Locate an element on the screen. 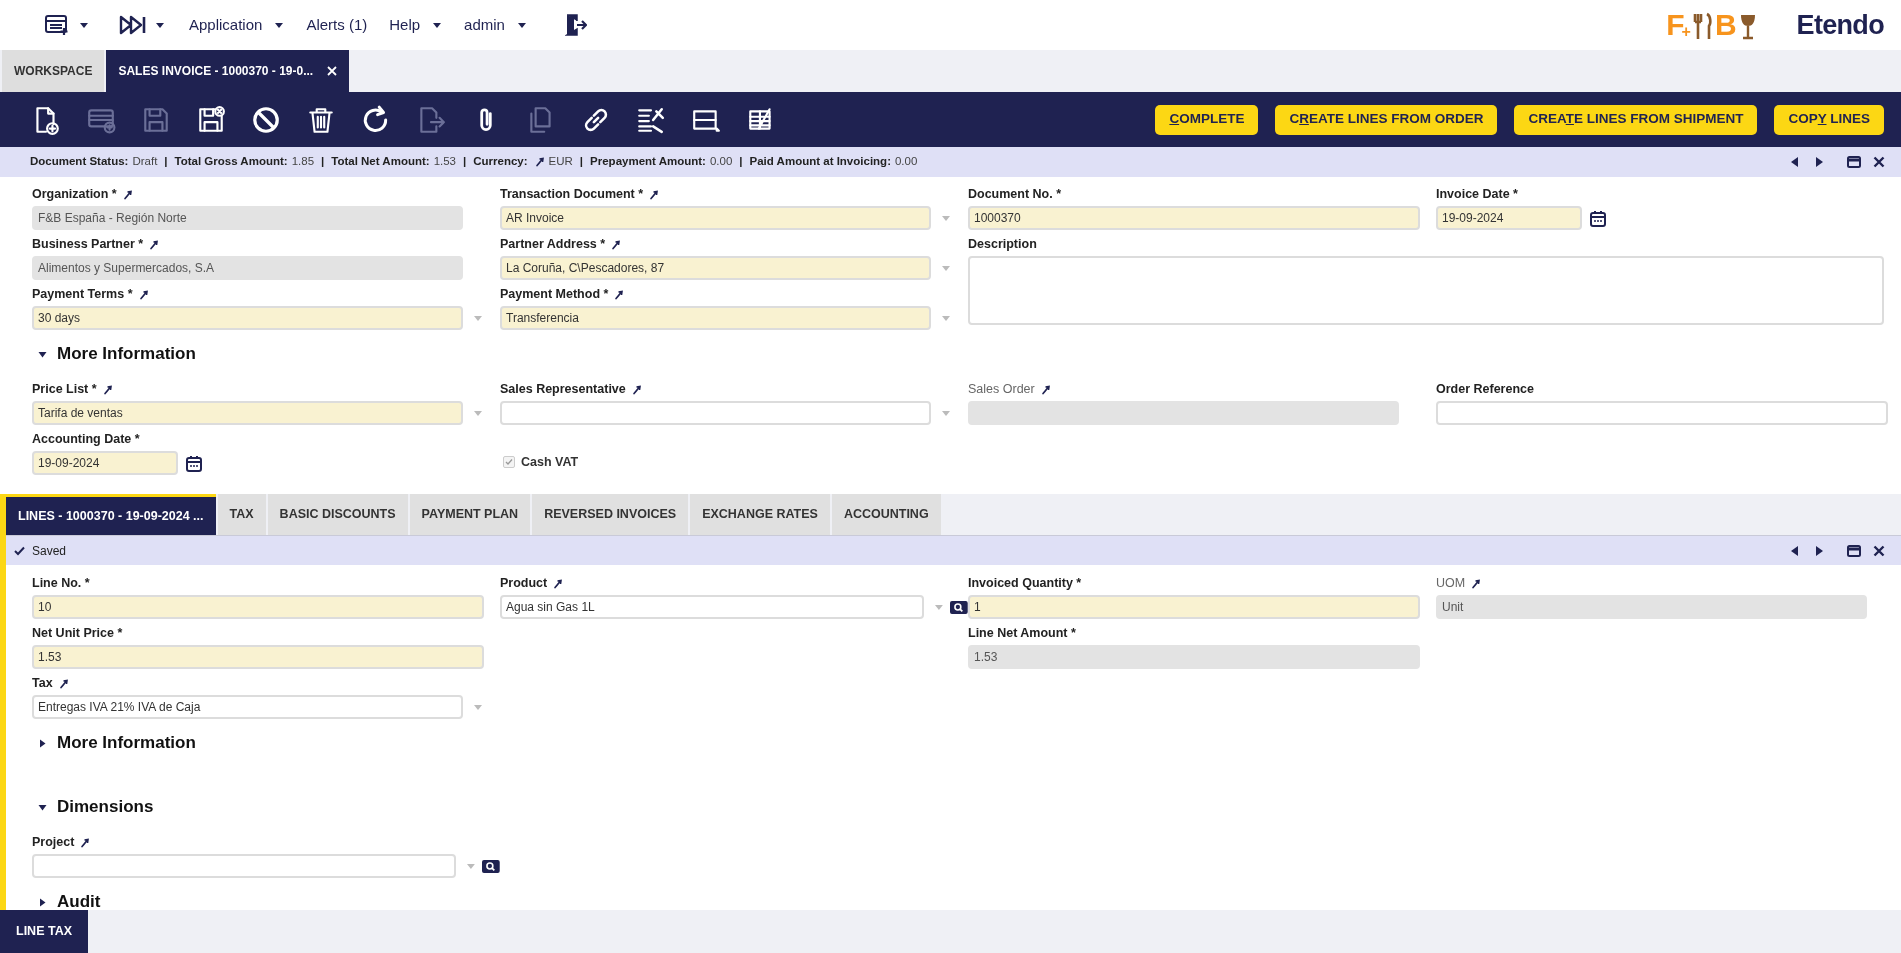 The height and width of the screenshot is (953, 1901). select-field: Tarifa de ventas is located at coordinates (247, 413).